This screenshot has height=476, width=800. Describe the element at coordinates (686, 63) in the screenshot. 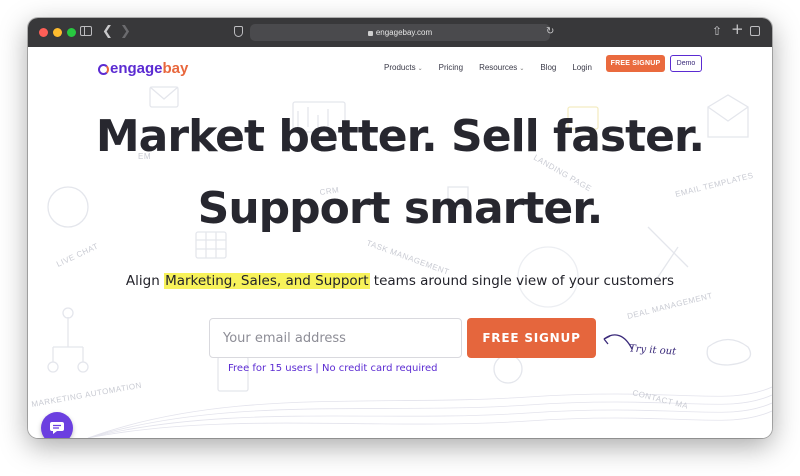

I see `header-demo-button: Demo` at that location.